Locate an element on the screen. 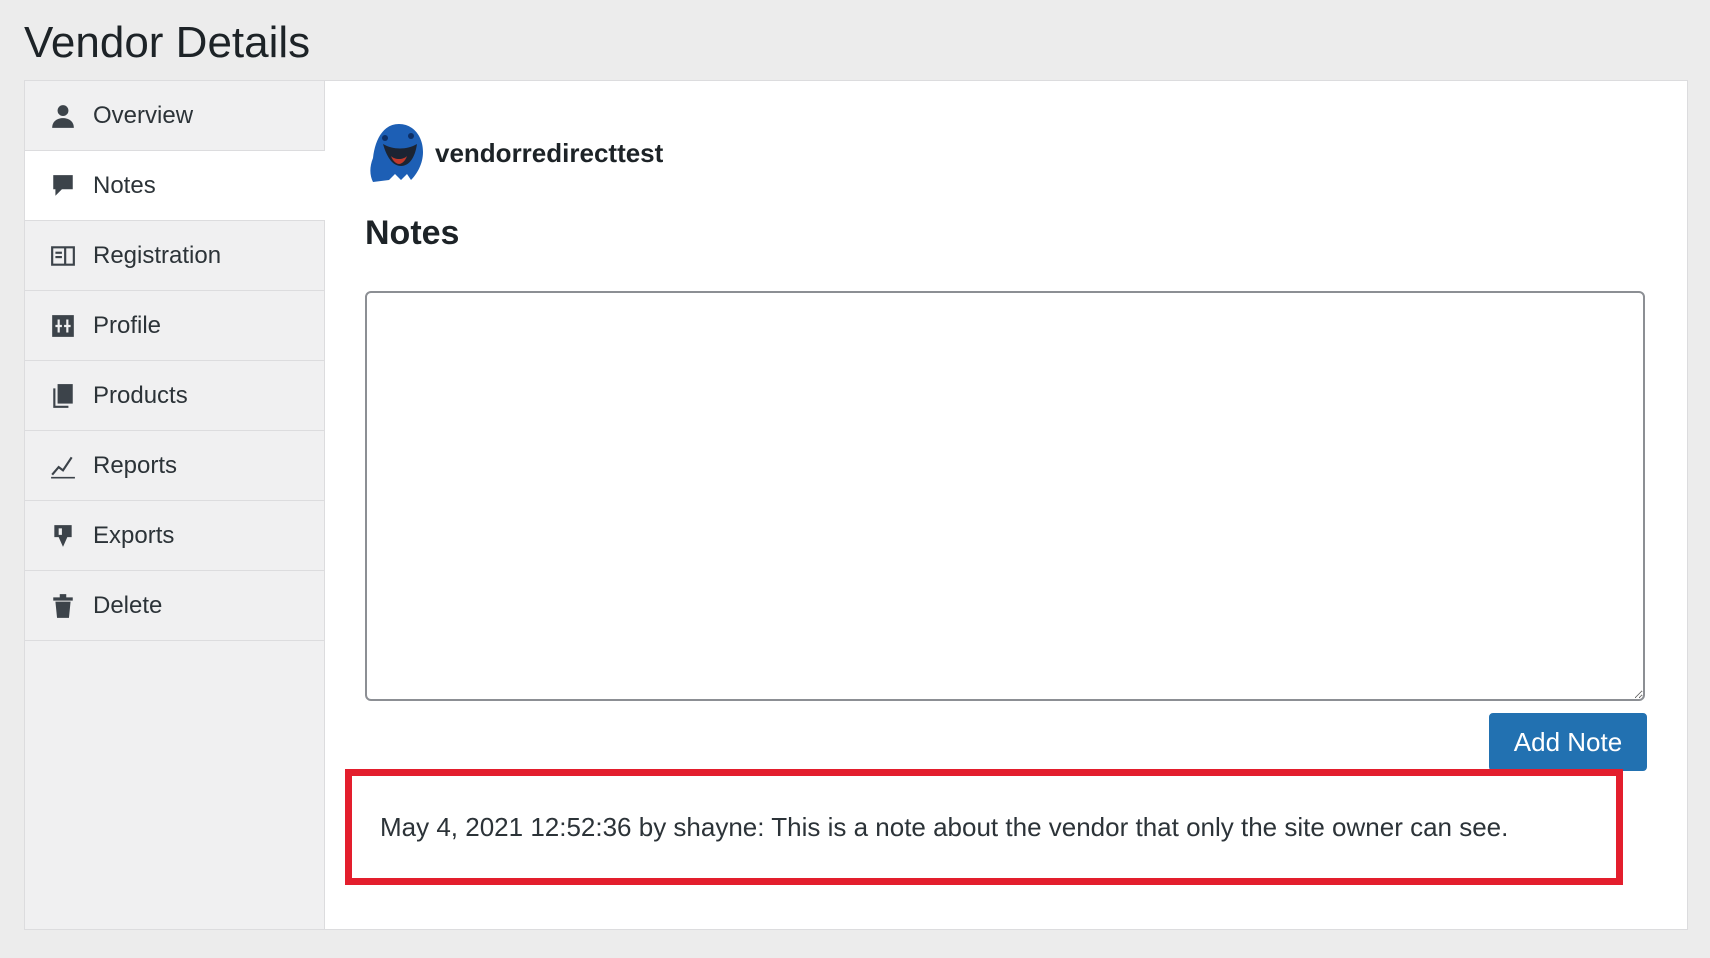 This screenshot has height=958, width=1710. tab-label: Registration is located at coordinates (157, 255).